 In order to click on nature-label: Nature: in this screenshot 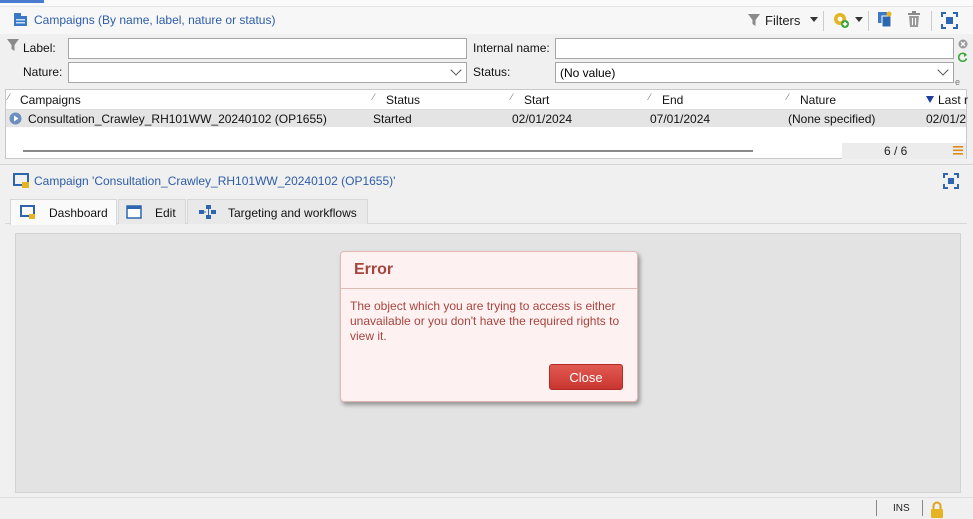, I will do `click(43, 72)`.